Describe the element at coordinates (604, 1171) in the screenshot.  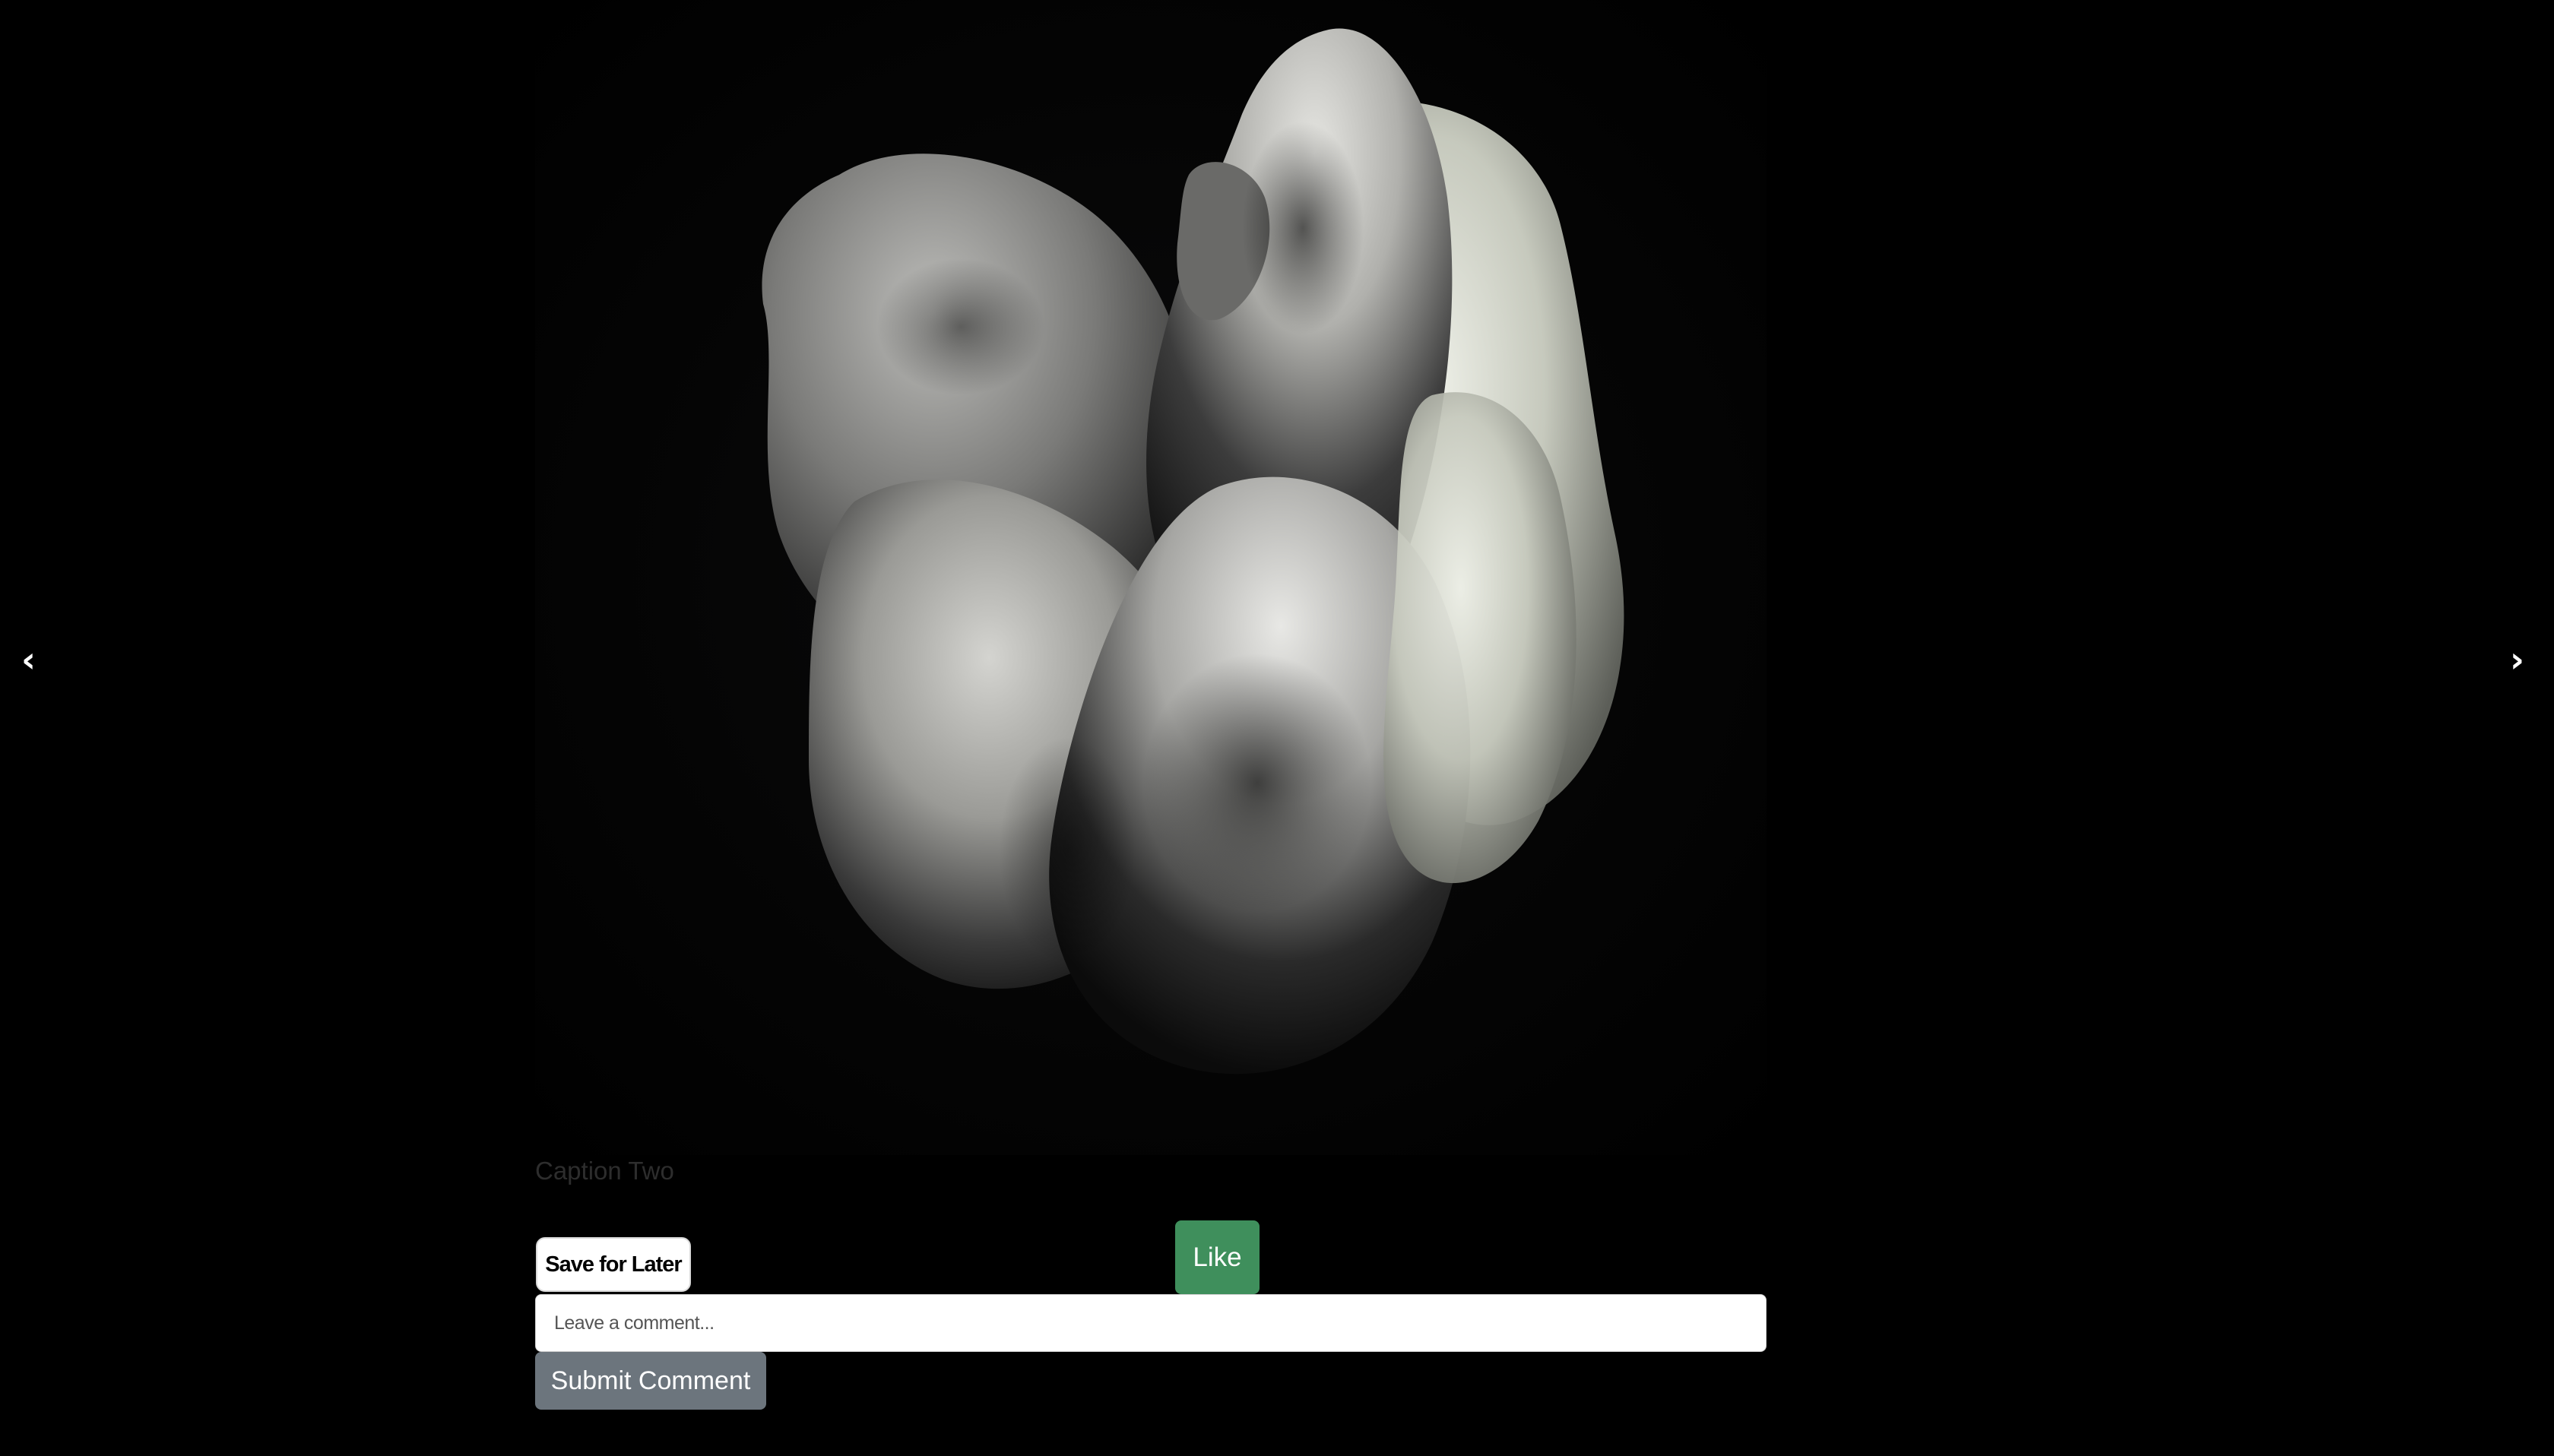
I see `image-caption: Caption Two` at that location.